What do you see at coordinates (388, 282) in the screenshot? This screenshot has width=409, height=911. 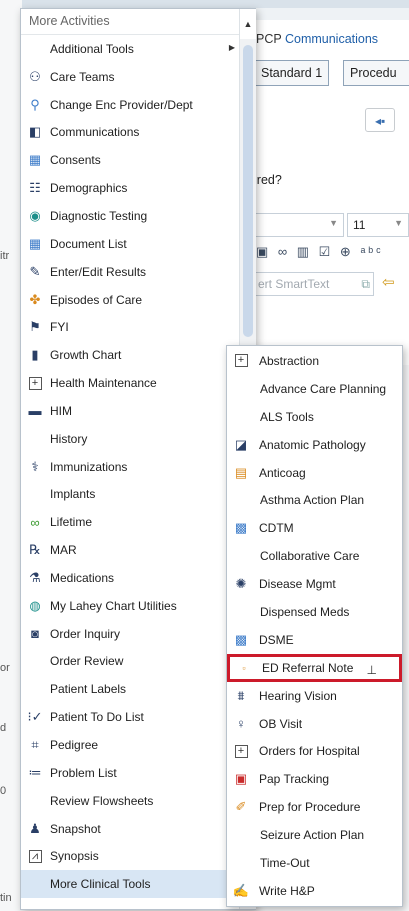 I see `arrow-left-icon: ⇦` at bounding box center [388, 282].